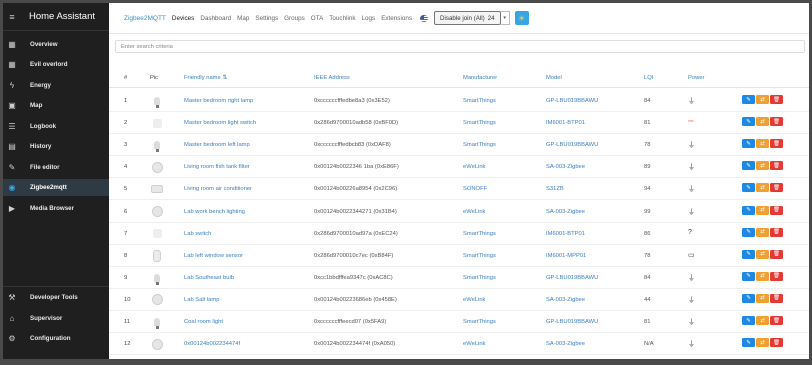 This screenshot has height=365, width=812. Describe the element at coordinates (203, 322) in the screenshot. I see `device-name-link: Coal room light` at that location.